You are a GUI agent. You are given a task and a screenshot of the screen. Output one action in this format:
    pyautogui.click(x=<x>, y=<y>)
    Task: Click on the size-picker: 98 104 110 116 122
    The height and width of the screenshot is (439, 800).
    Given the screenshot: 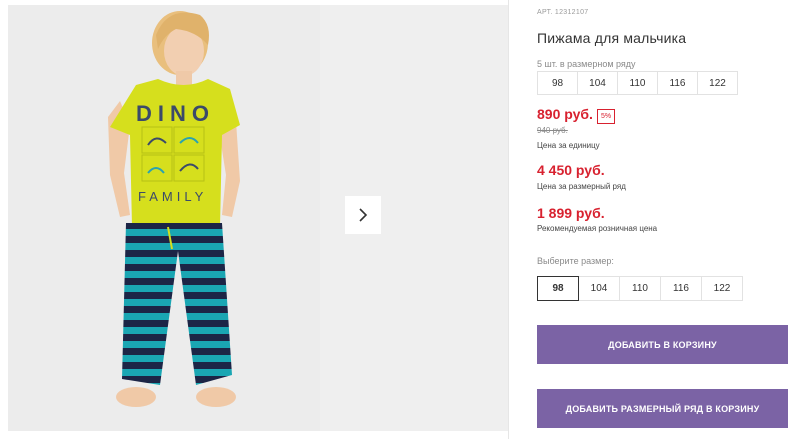 What is the action you would take?
    pyautogui.click(x=640, y=288)
    